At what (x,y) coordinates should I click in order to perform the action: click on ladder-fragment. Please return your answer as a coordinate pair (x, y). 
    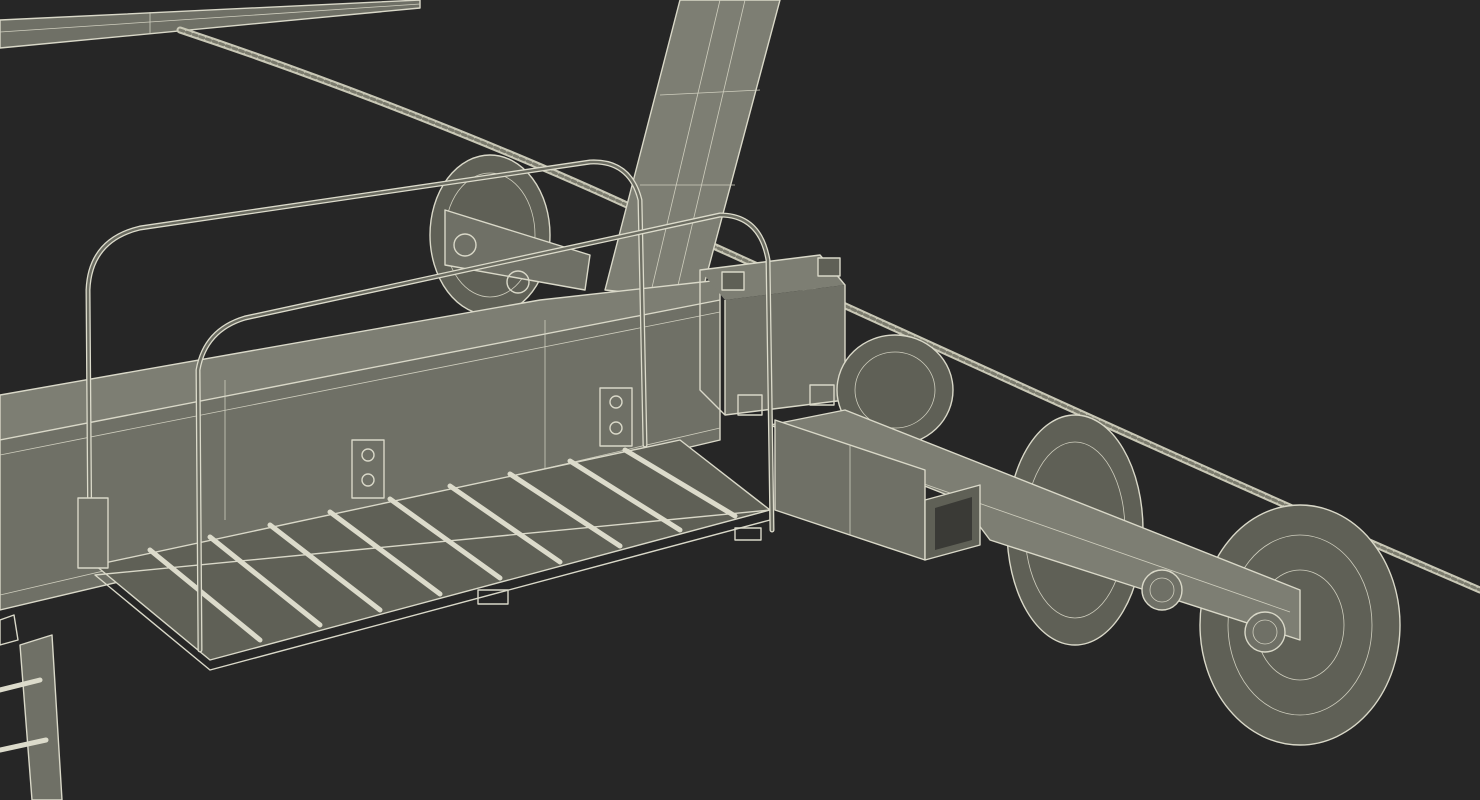
    Looking at the image, I should click on (31, 707).